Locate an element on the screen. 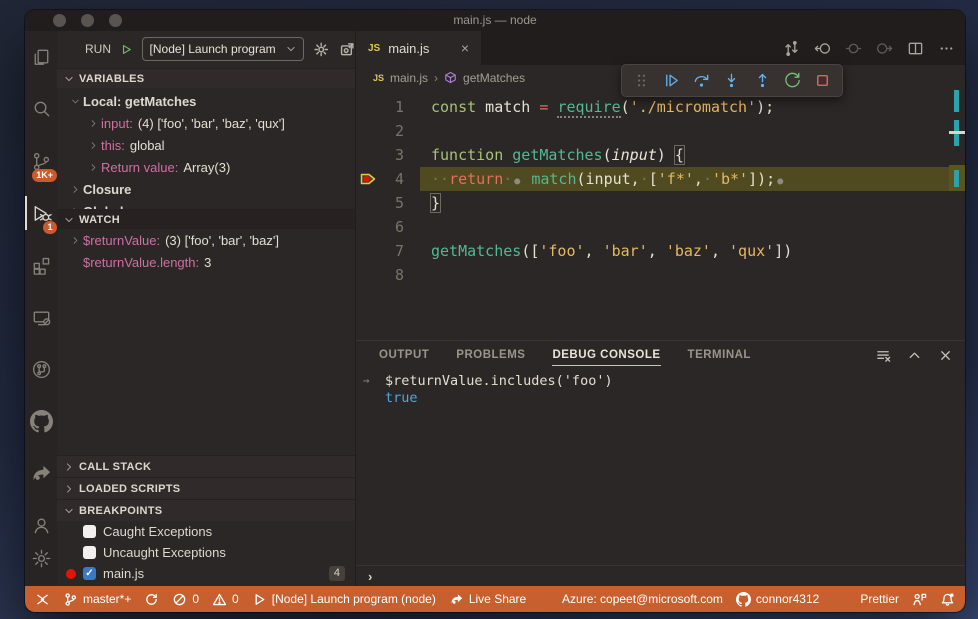  restart-button is located at coordinates (793, 81).